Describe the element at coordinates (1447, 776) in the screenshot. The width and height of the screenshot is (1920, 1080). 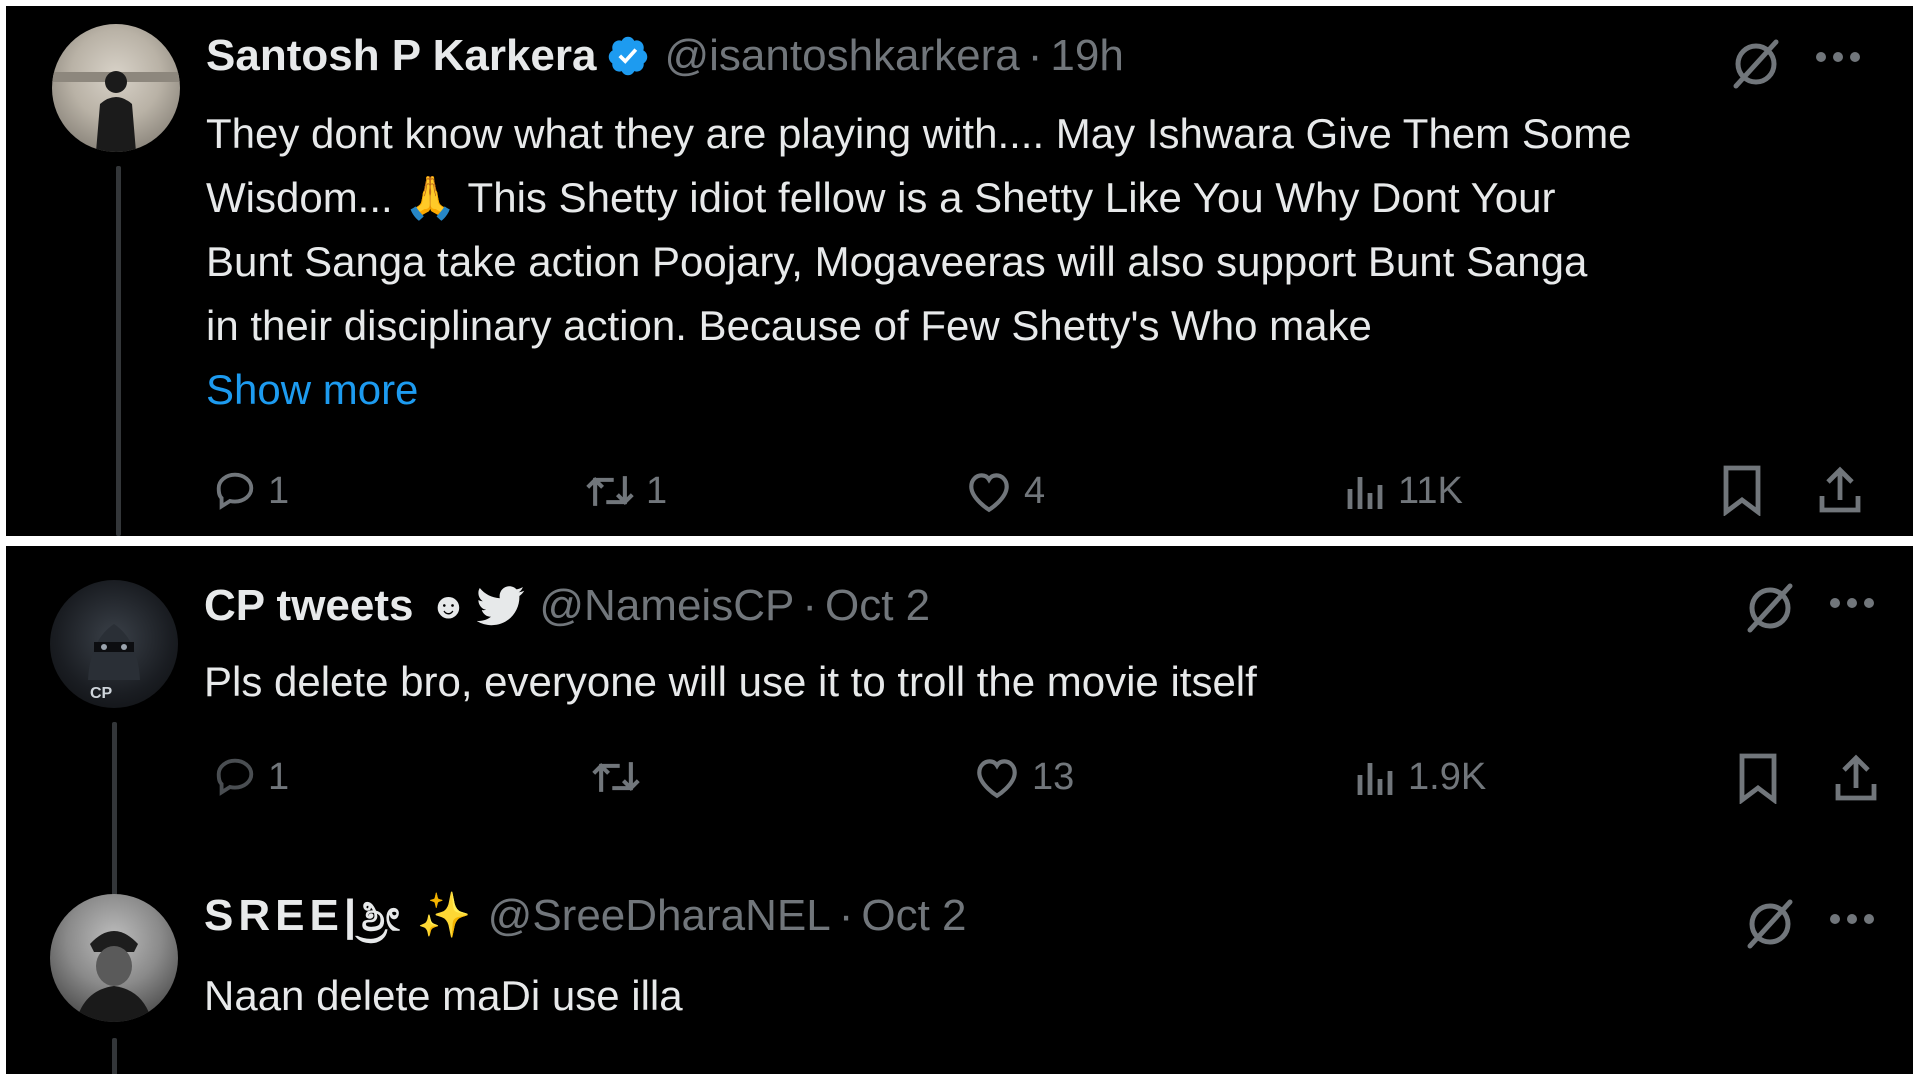
I see `views-count: 1.9K` at that location.